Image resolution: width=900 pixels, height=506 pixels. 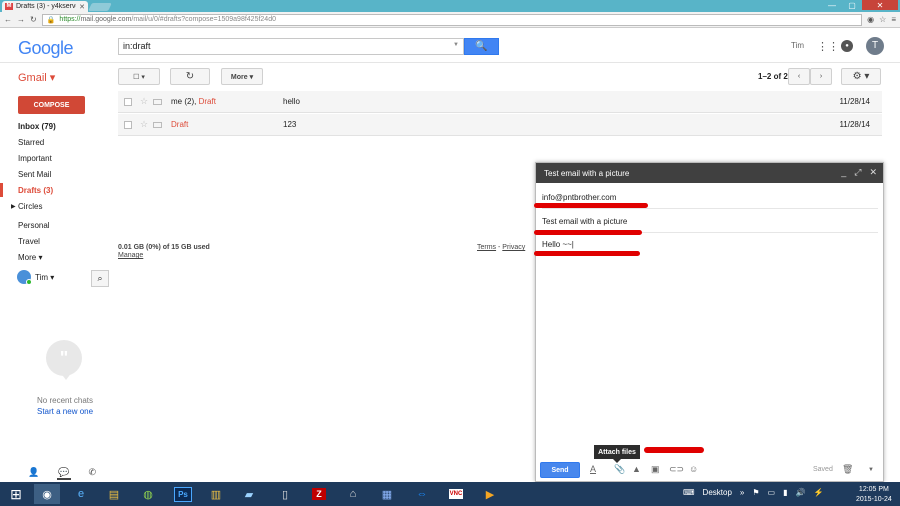 I want to click on sidebar-item-starred: Starred, so click(x=31, y=142).